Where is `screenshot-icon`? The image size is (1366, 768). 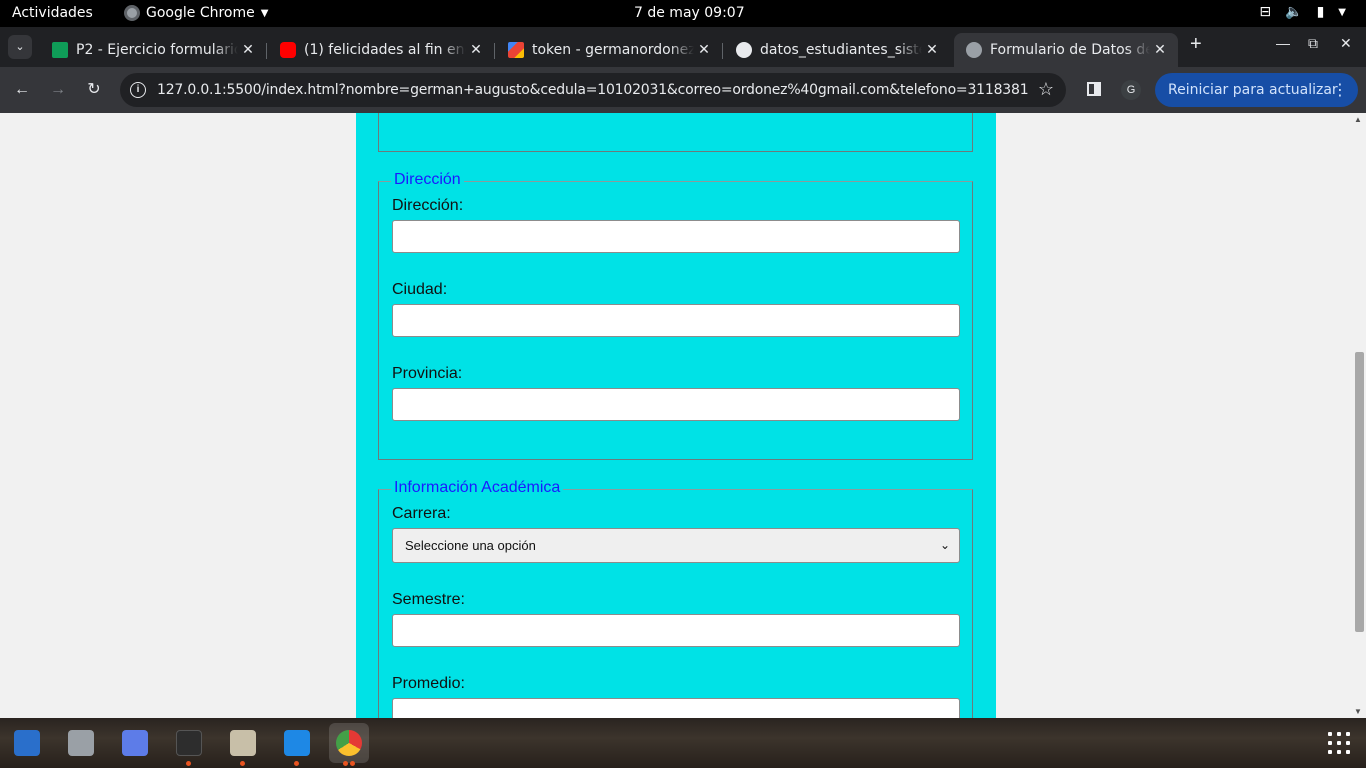 screenshot-icon is located at coordinates (135, 743).